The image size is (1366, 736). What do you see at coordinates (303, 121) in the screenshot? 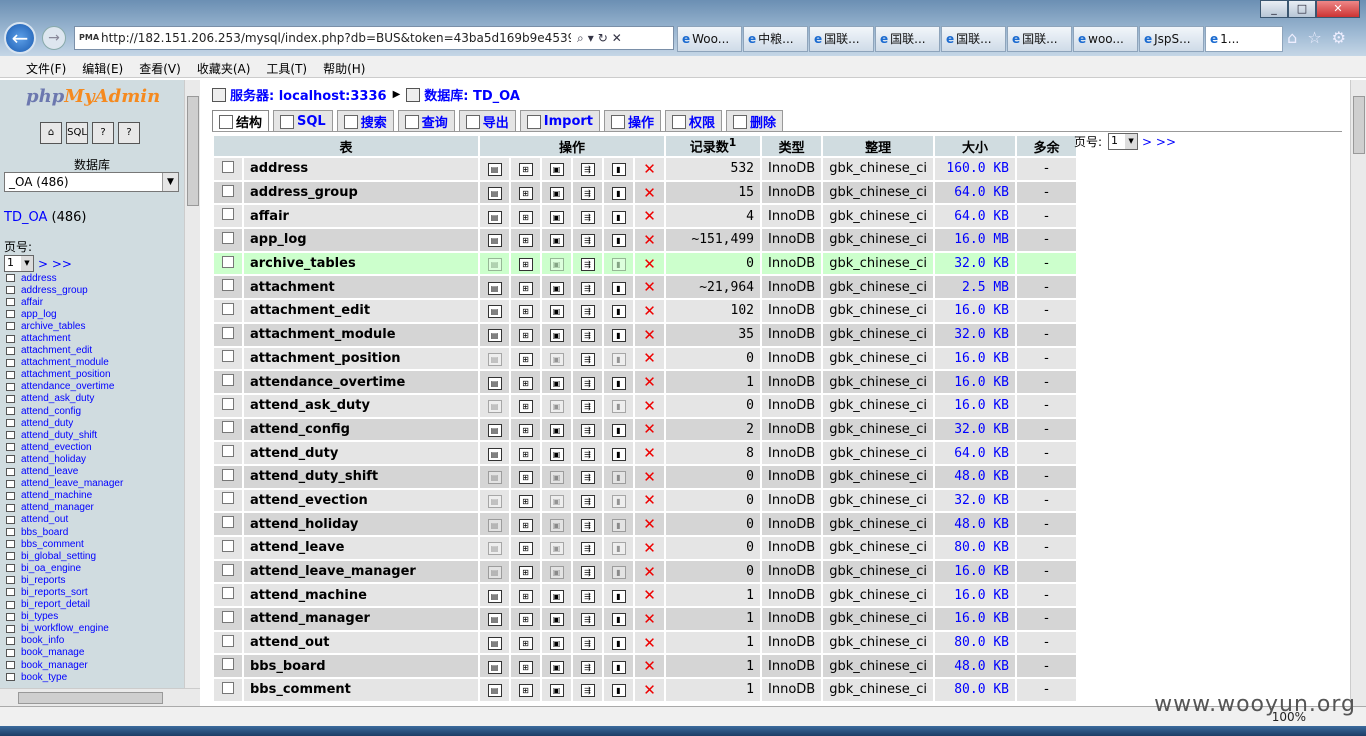
I see `tab-sql: SQL` at bounding box center [303, 121].